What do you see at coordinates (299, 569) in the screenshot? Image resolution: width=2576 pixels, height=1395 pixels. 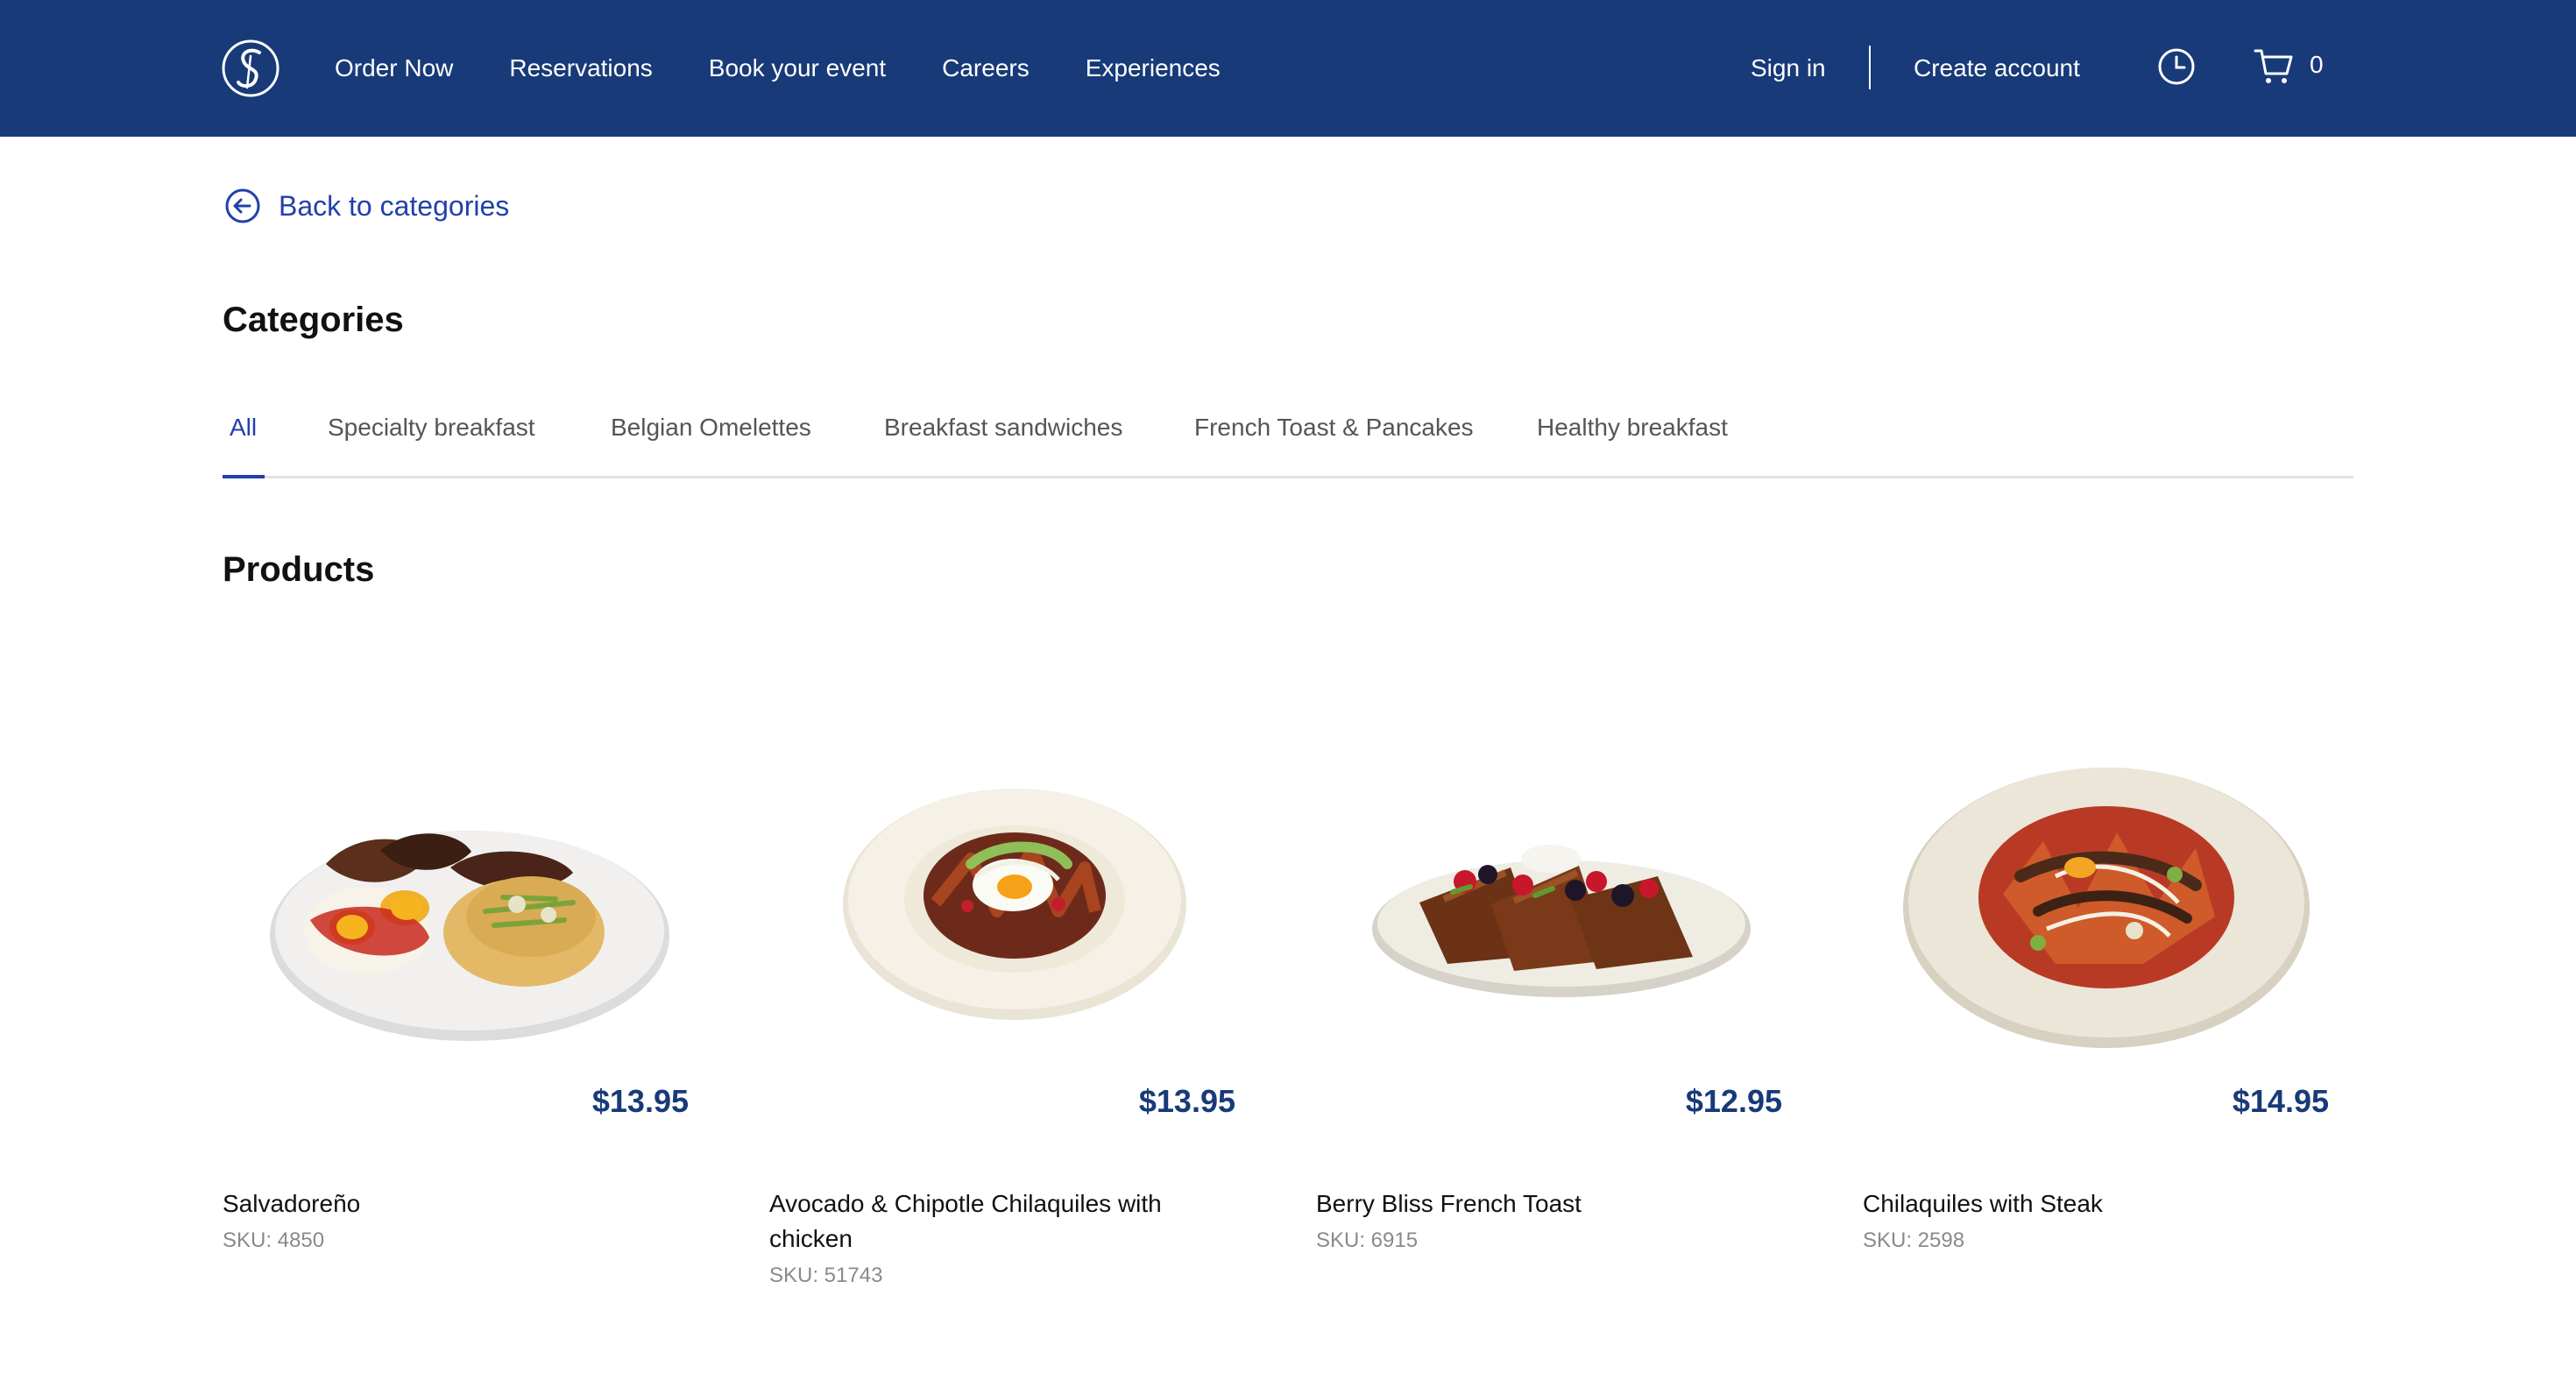 I see `products-heading: Products` at bounding box center [299, 569].